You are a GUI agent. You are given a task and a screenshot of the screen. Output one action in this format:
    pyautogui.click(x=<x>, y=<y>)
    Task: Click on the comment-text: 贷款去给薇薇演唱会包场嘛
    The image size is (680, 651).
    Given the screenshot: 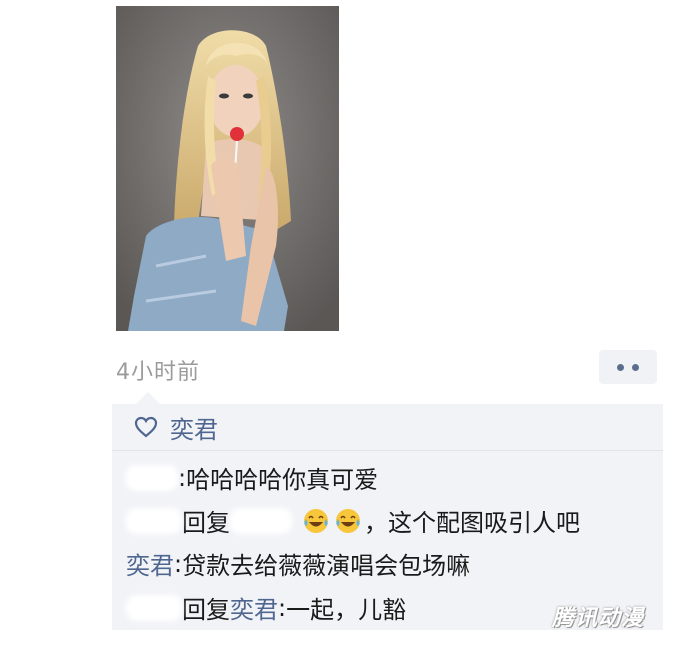 What is the action you would take?
    pyautogui.click(x=326, y=566)
    